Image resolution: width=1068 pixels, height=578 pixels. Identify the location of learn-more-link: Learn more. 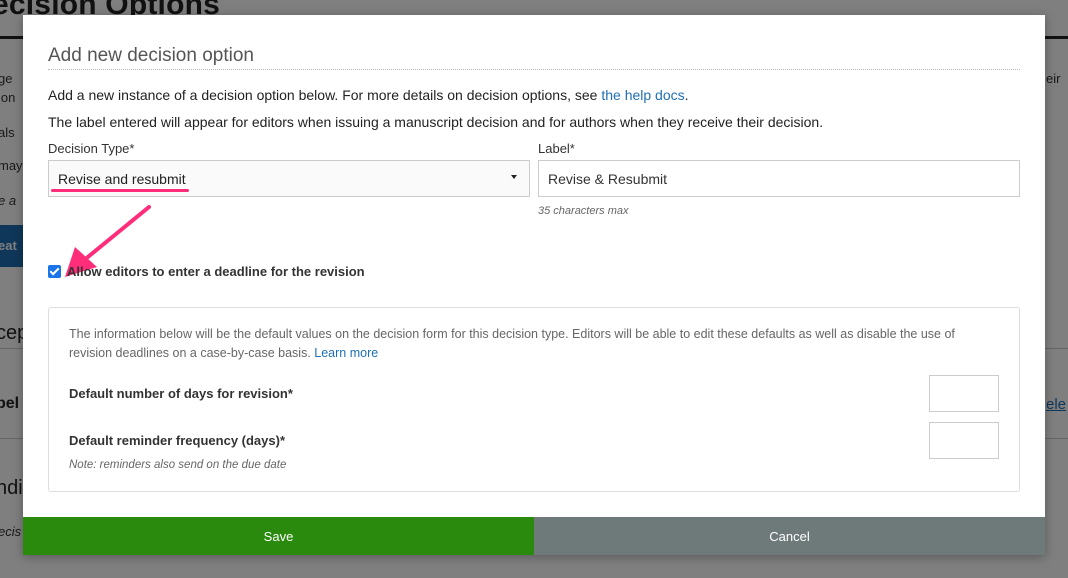
(346, 353).